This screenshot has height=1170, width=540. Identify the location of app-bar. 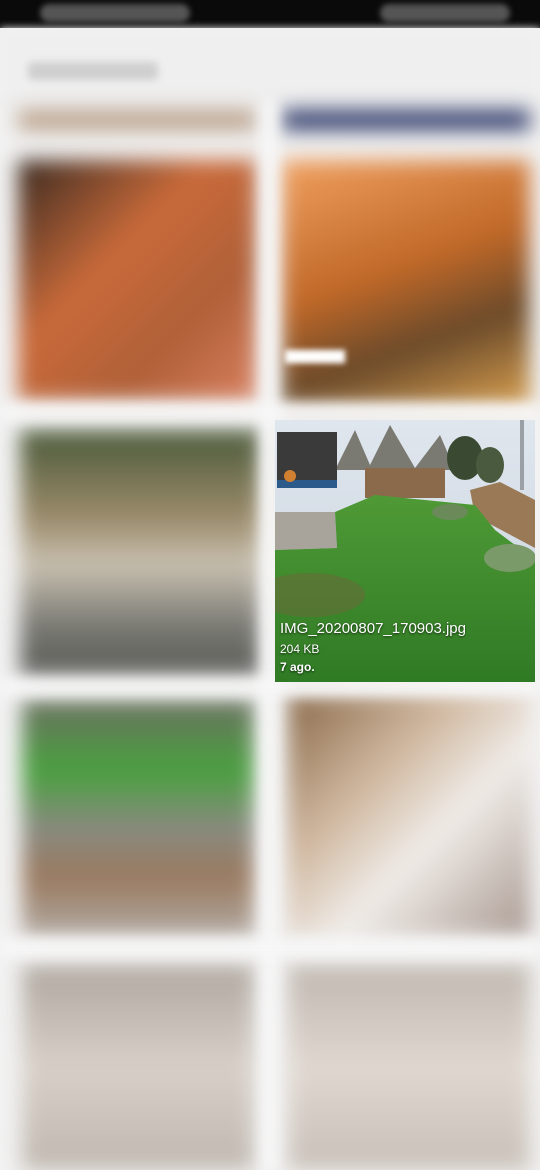
(270, 68).